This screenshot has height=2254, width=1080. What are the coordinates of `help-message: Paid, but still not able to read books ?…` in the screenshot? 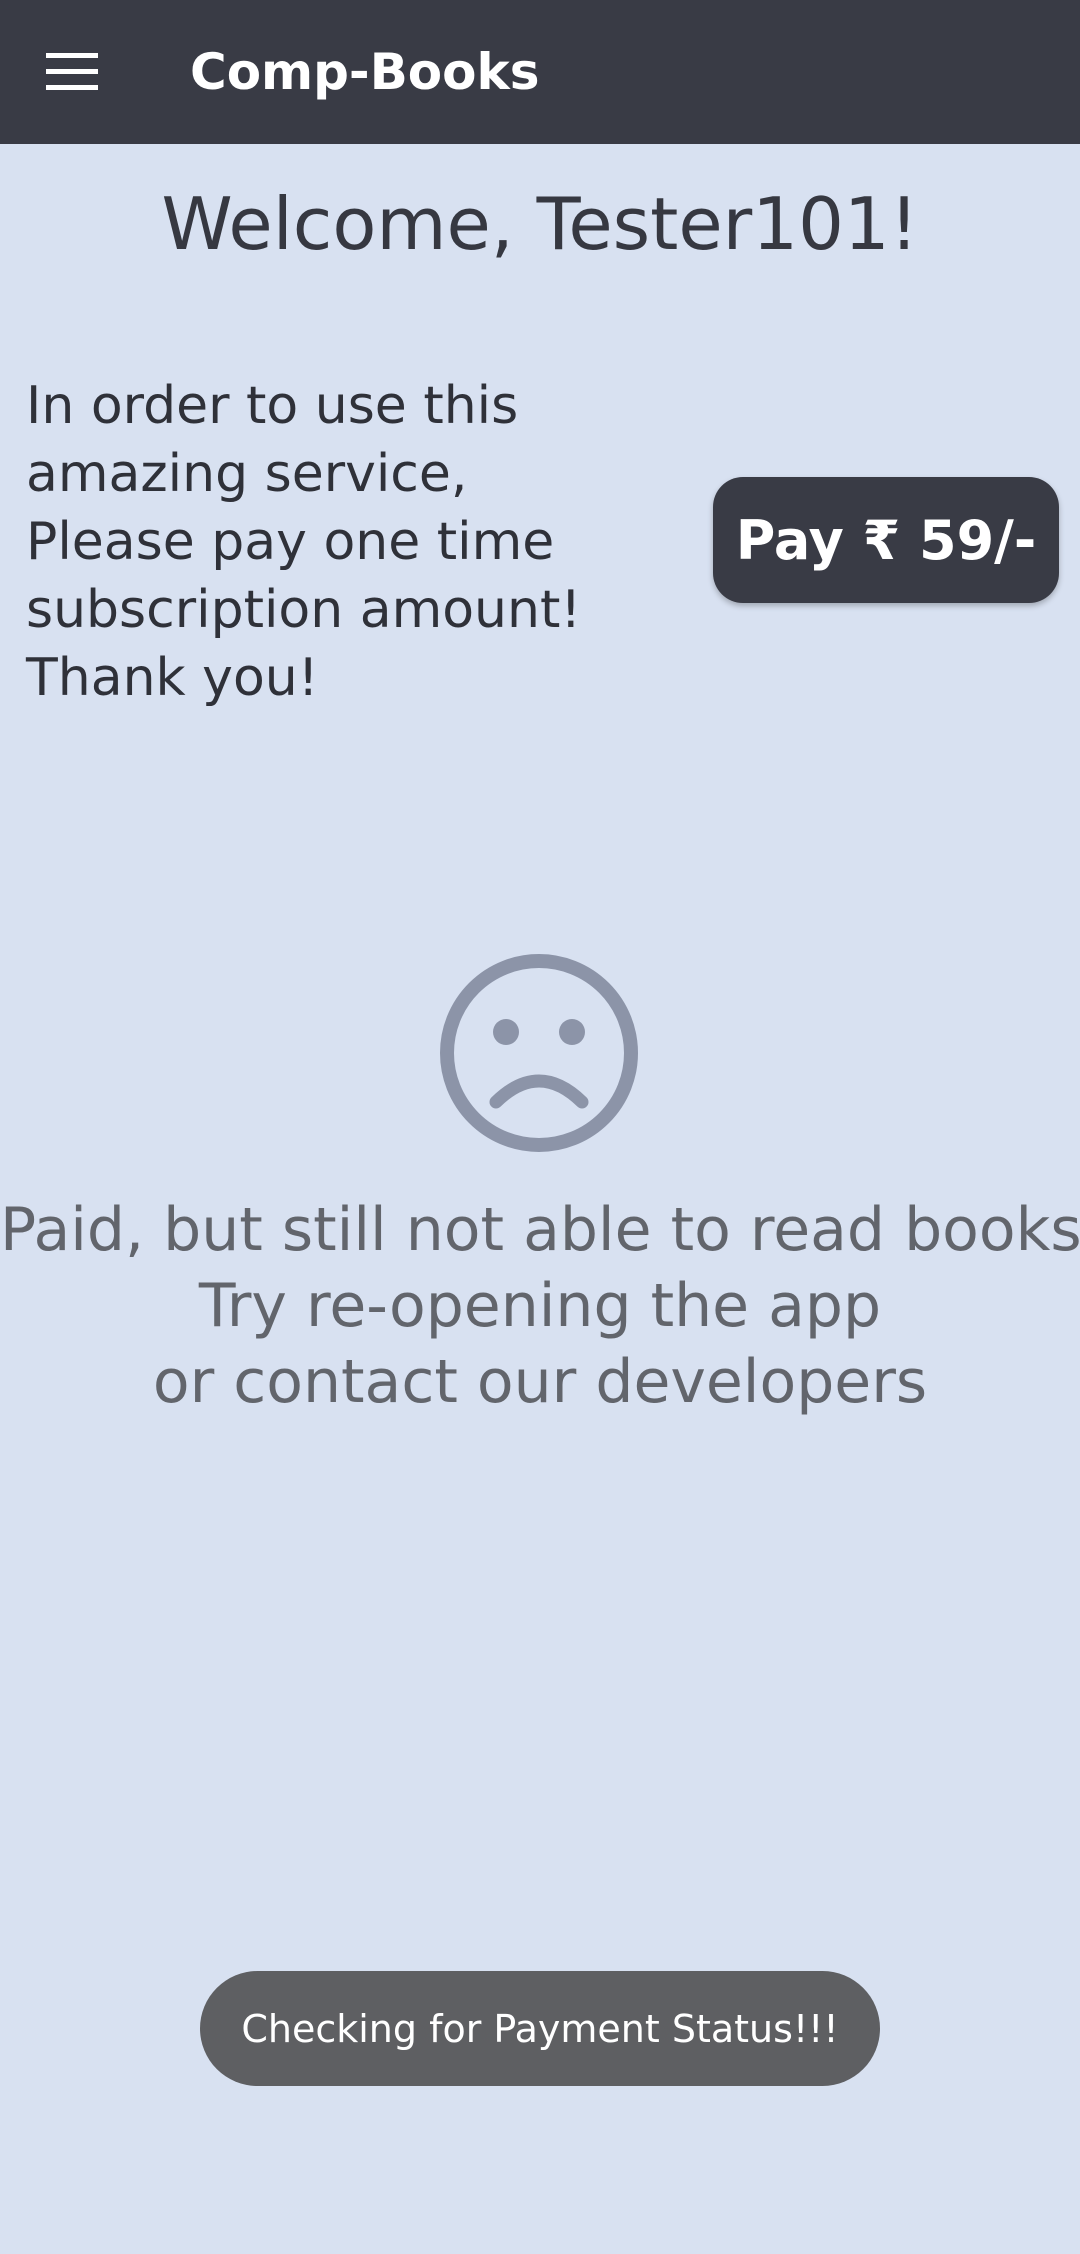 It's located at (540, 1306).